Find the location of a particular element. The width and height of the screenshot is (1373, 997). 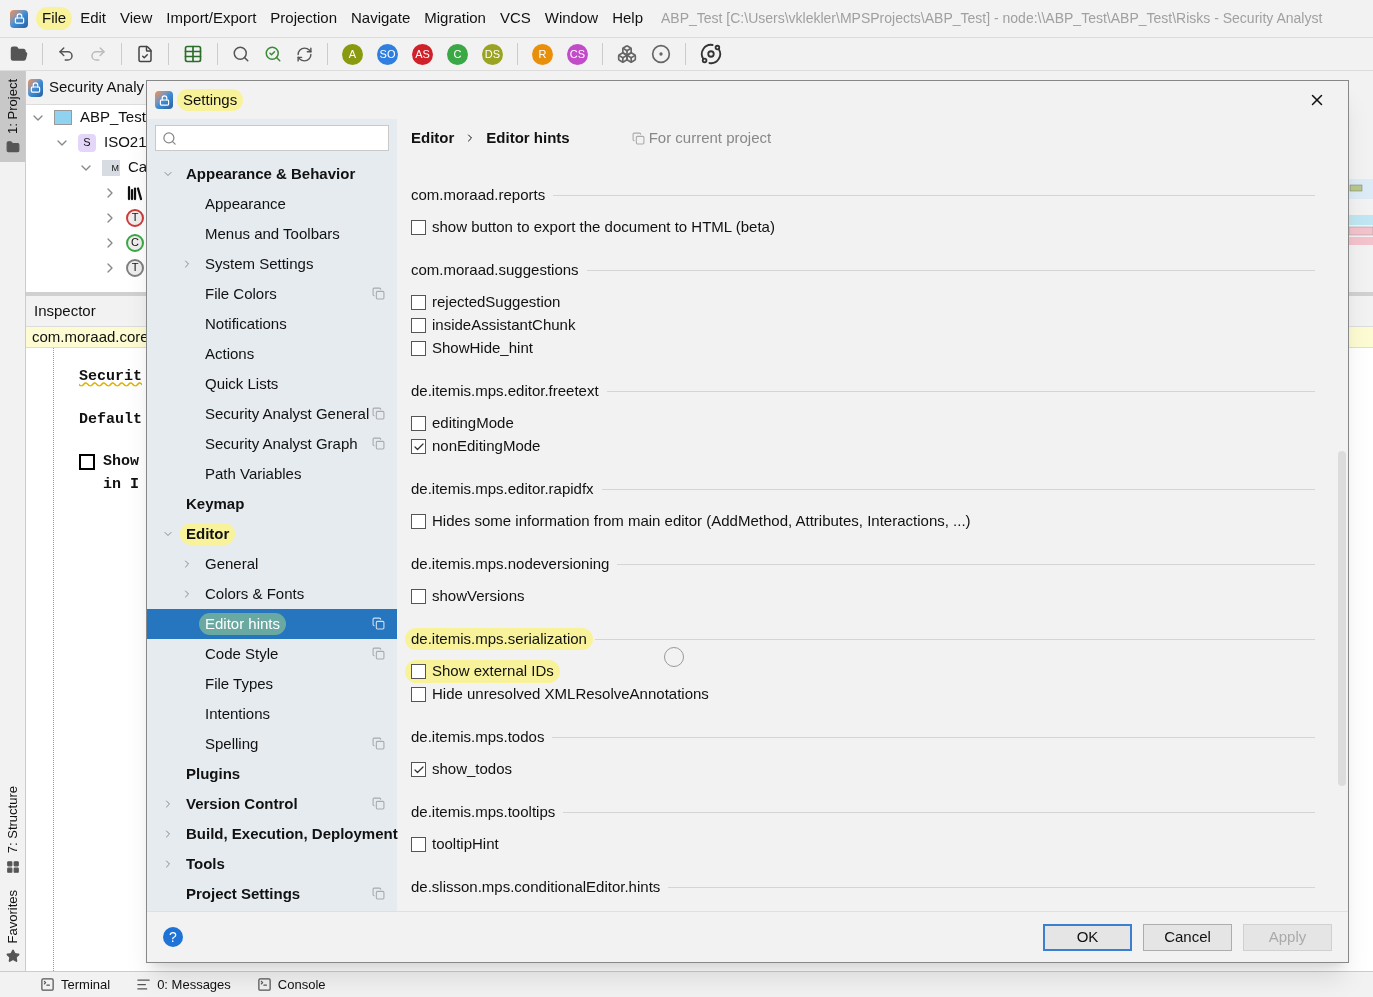

section-title: de.itemis.mps.tooltips is located at coordinates (483, 811).